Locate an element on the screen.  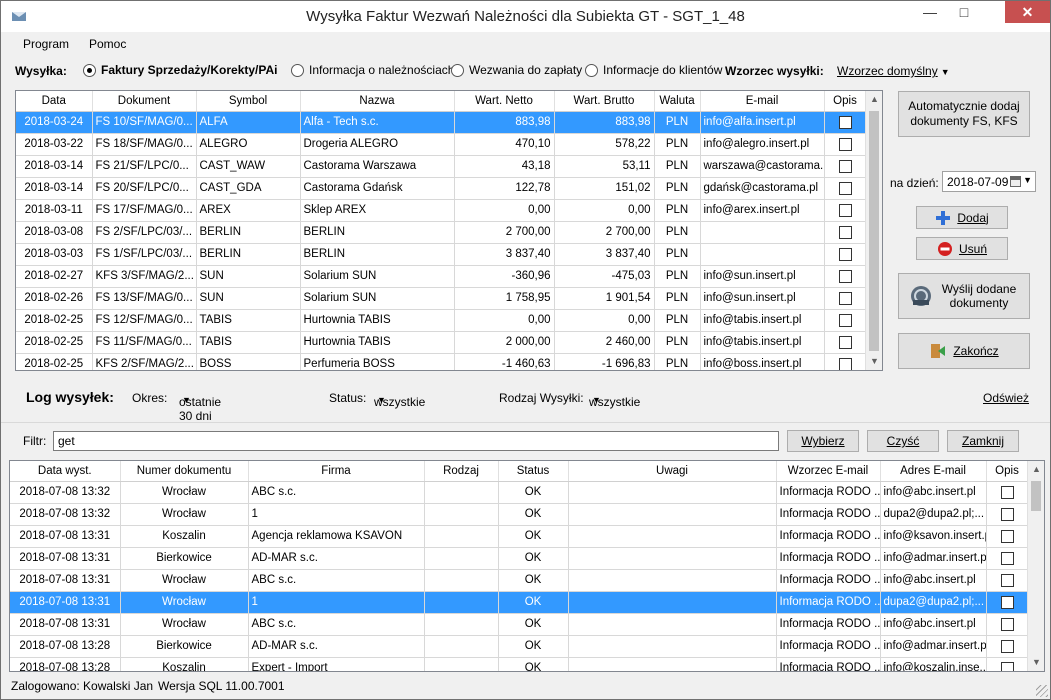
log-cell: ABC s.c. is located at coordinates (336, 492).